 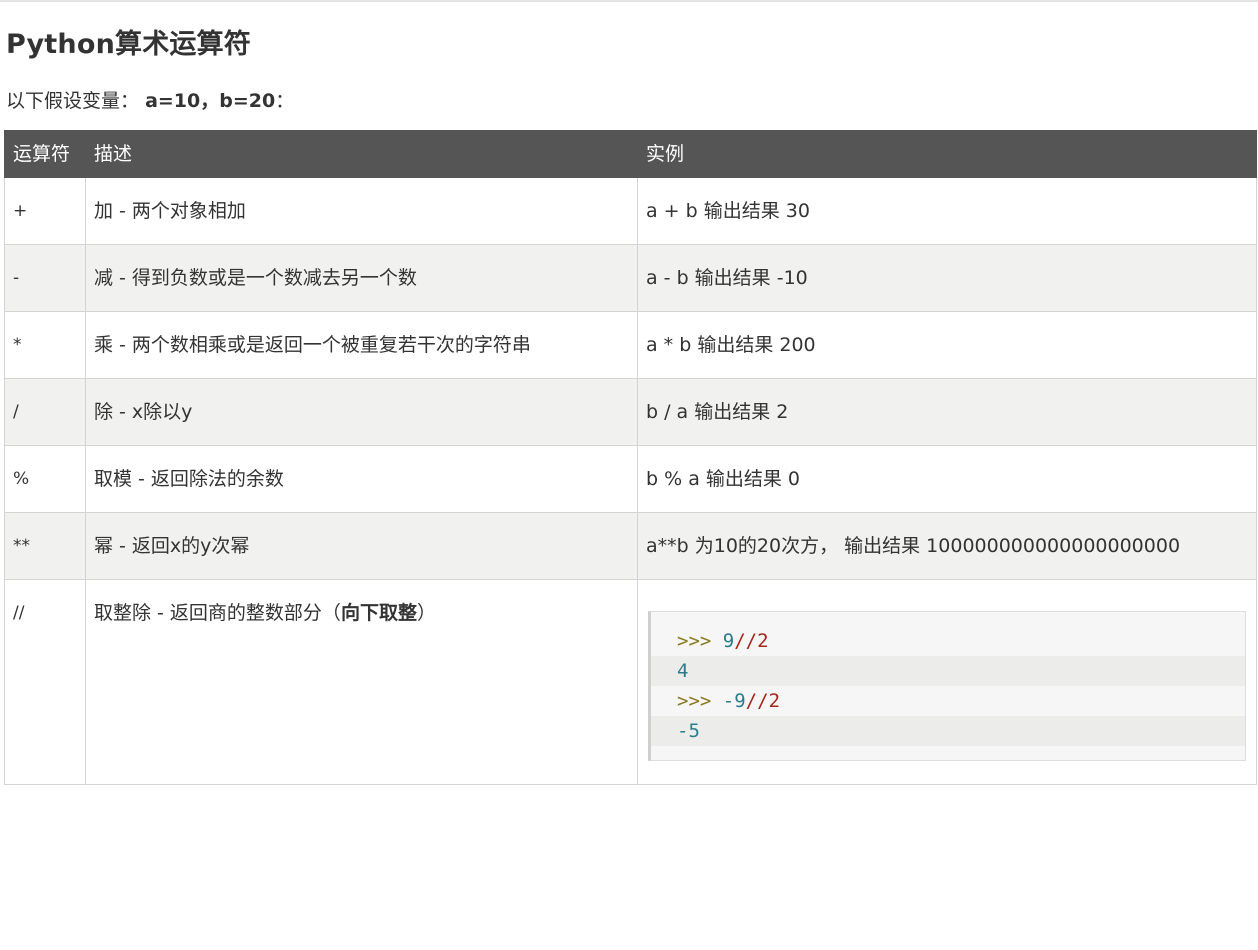 I want to click on top-divider, so click(x=629, y=1).